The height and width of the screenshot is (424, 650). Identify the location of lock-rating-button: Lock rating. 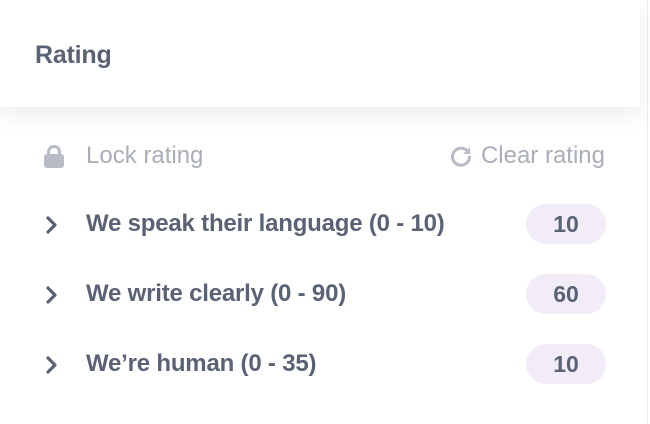
(123, 156).